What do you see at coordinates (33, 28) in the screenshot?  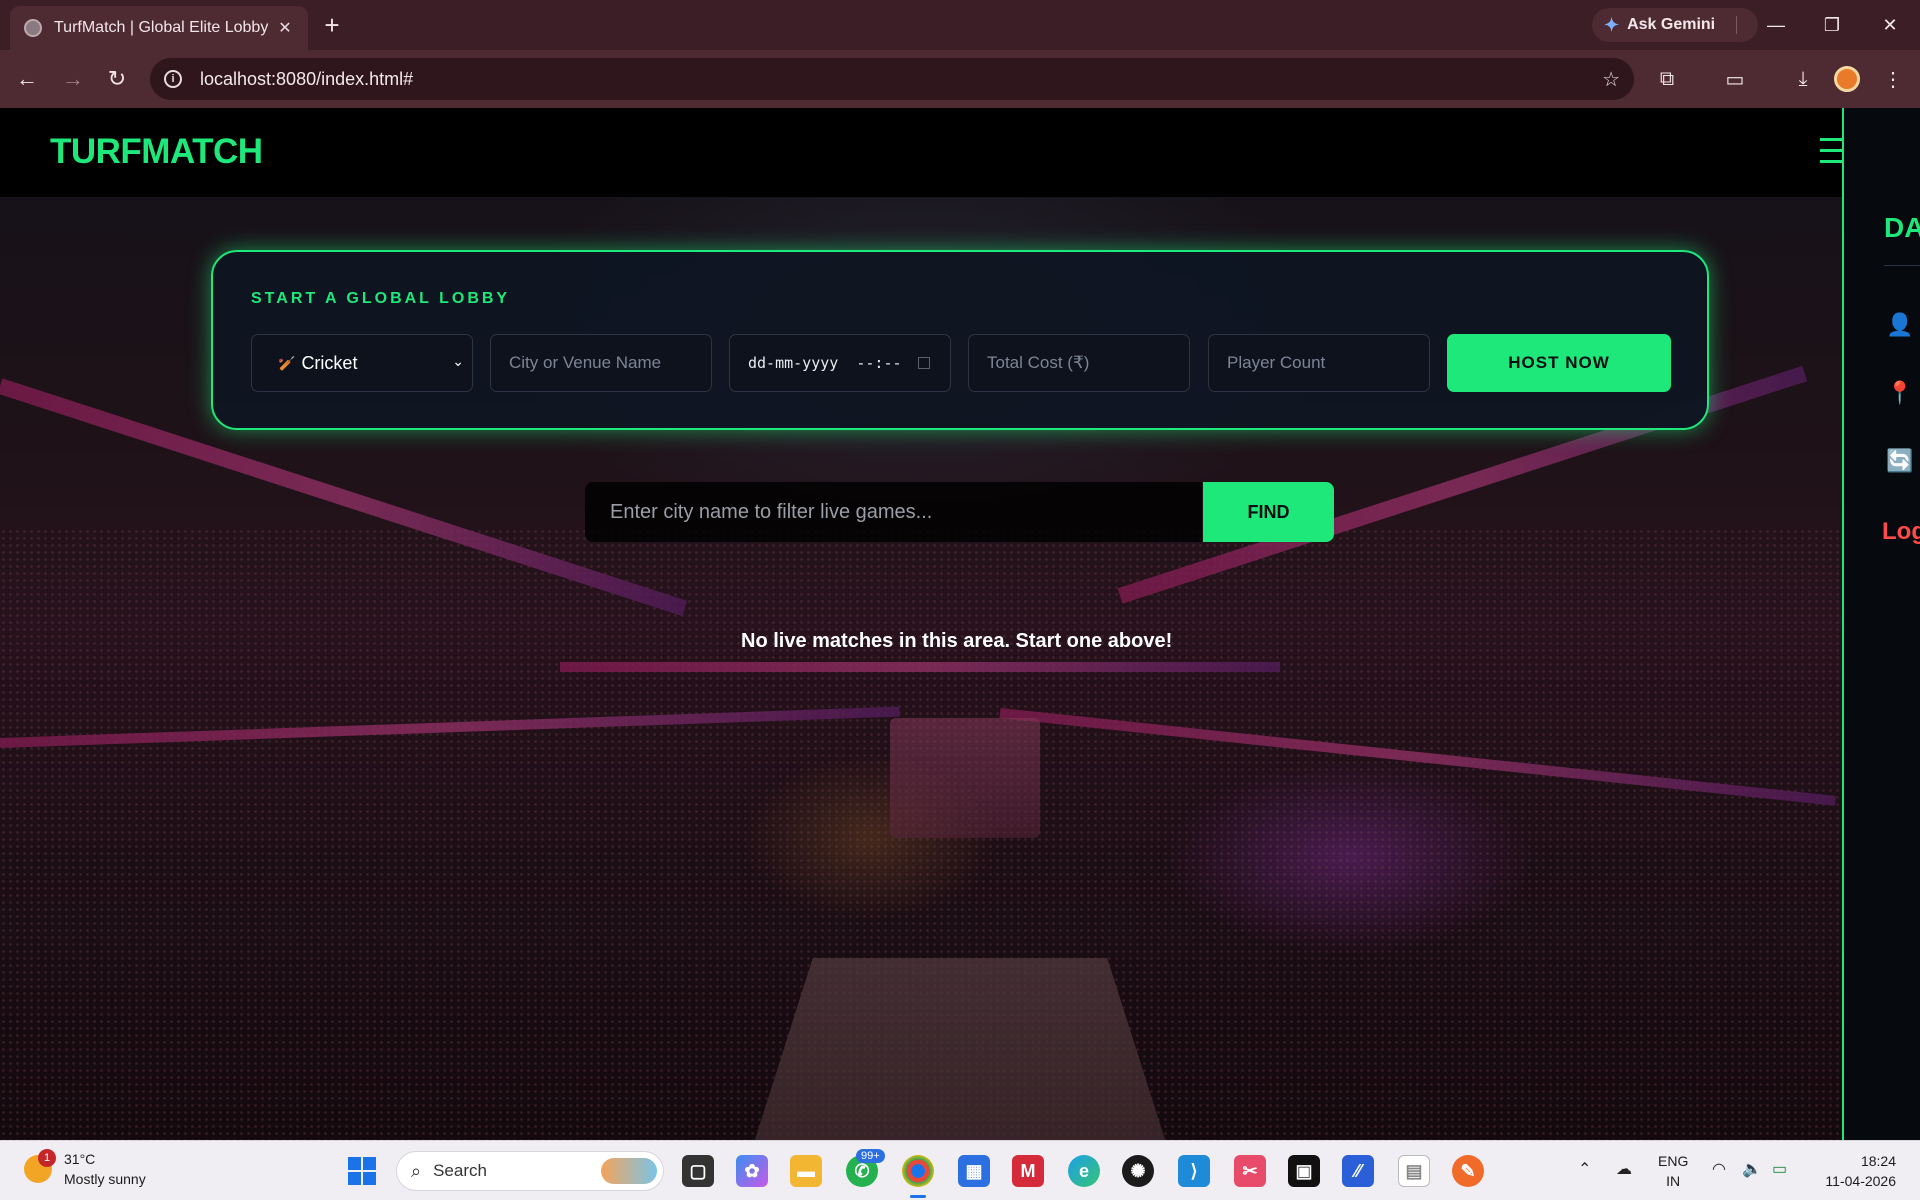 I see `globe-icon` at bounding box center [33, 28].